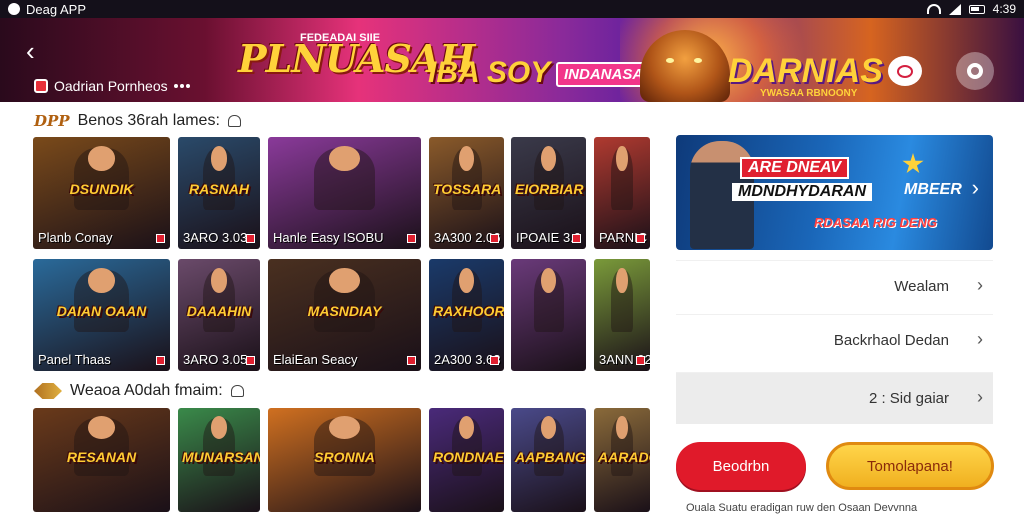 The image size is (1024, 514). I want to click on chat-button, so click(905, 71).